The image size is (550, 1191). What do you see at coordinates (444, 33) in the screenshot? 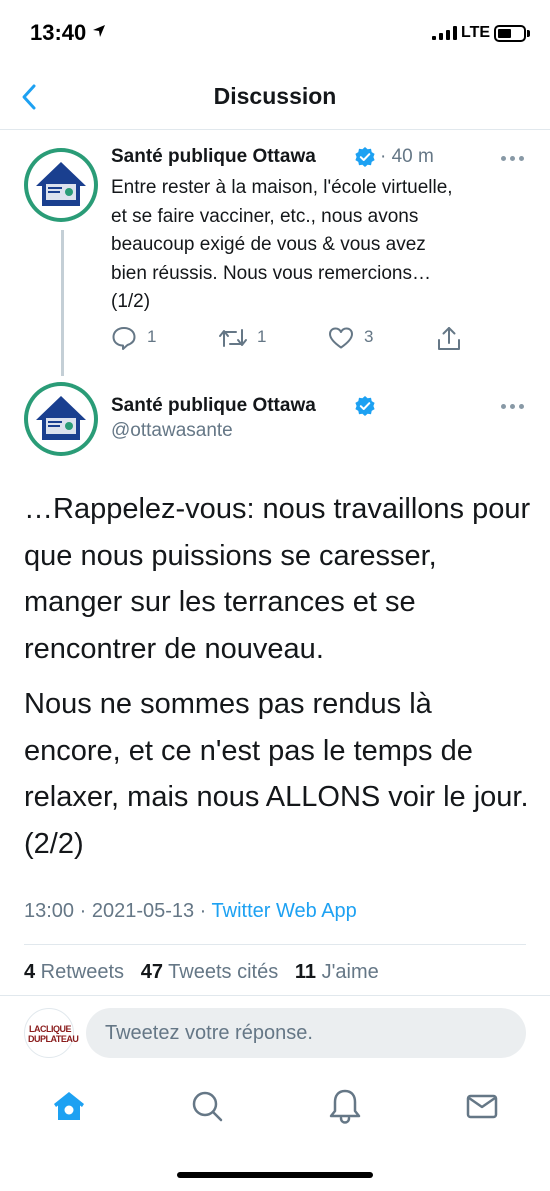
I see `signal-icon` at bounding box center [444, 33].